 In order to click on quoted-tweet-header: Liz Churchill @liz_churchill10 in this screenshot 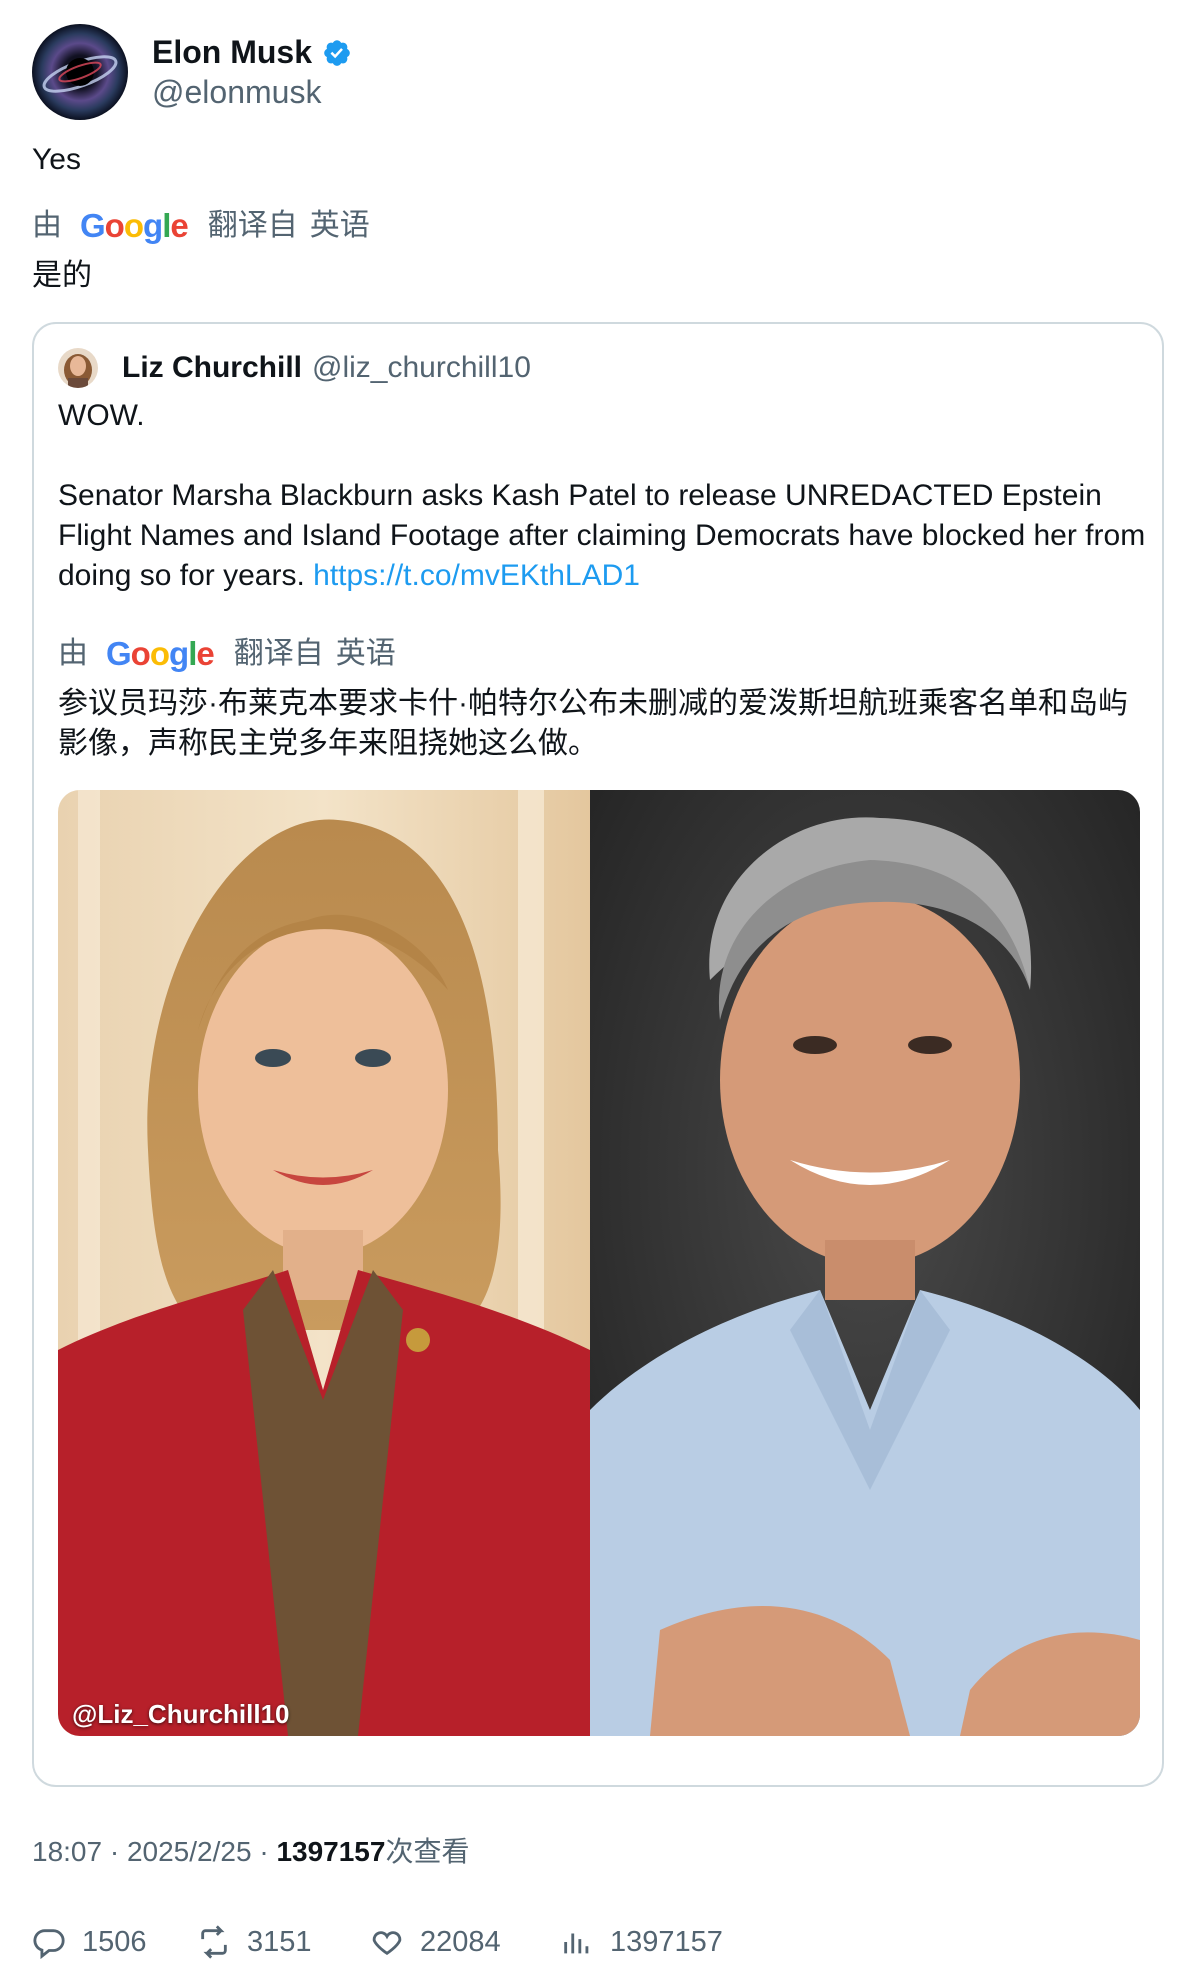, I will do `click(294, 368)`.